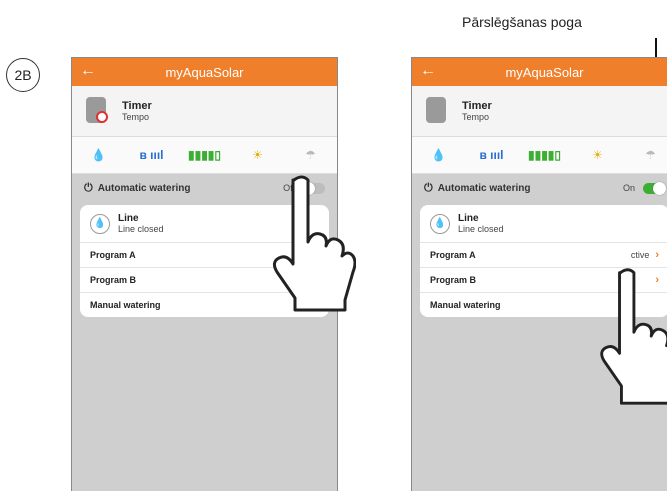  I want to click on chevron-right-icon: ›, so click(657, 255).